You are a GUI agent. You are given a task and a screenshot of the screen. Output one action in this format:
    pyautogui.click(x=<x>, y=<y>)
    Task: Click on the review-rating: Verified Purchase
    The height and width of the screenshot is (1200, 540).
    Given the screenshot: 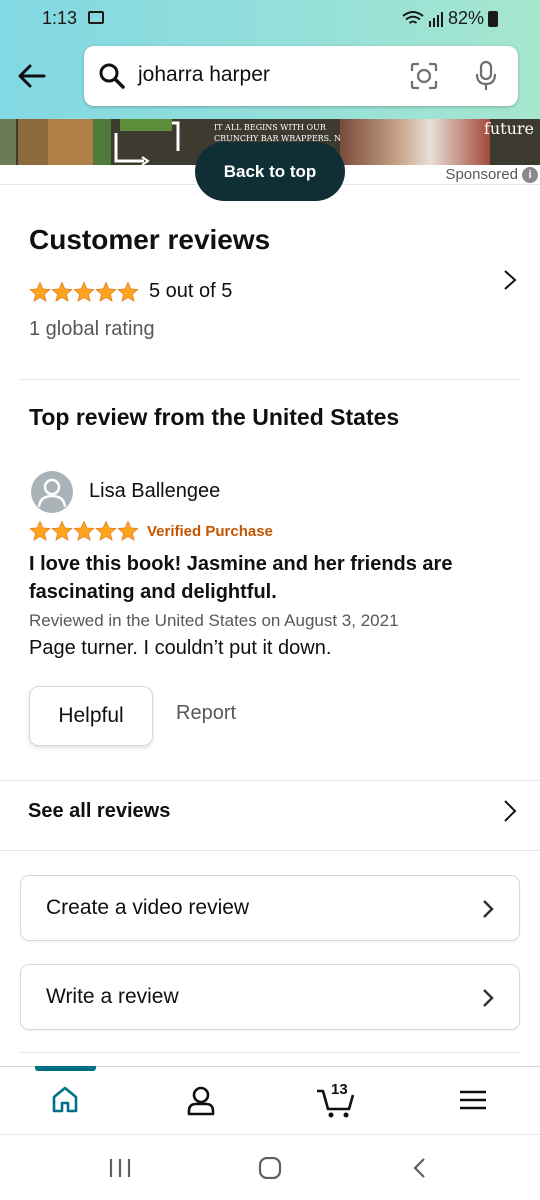 What is the action you would take?
    pyautogui.click(x=151, y=531)
    